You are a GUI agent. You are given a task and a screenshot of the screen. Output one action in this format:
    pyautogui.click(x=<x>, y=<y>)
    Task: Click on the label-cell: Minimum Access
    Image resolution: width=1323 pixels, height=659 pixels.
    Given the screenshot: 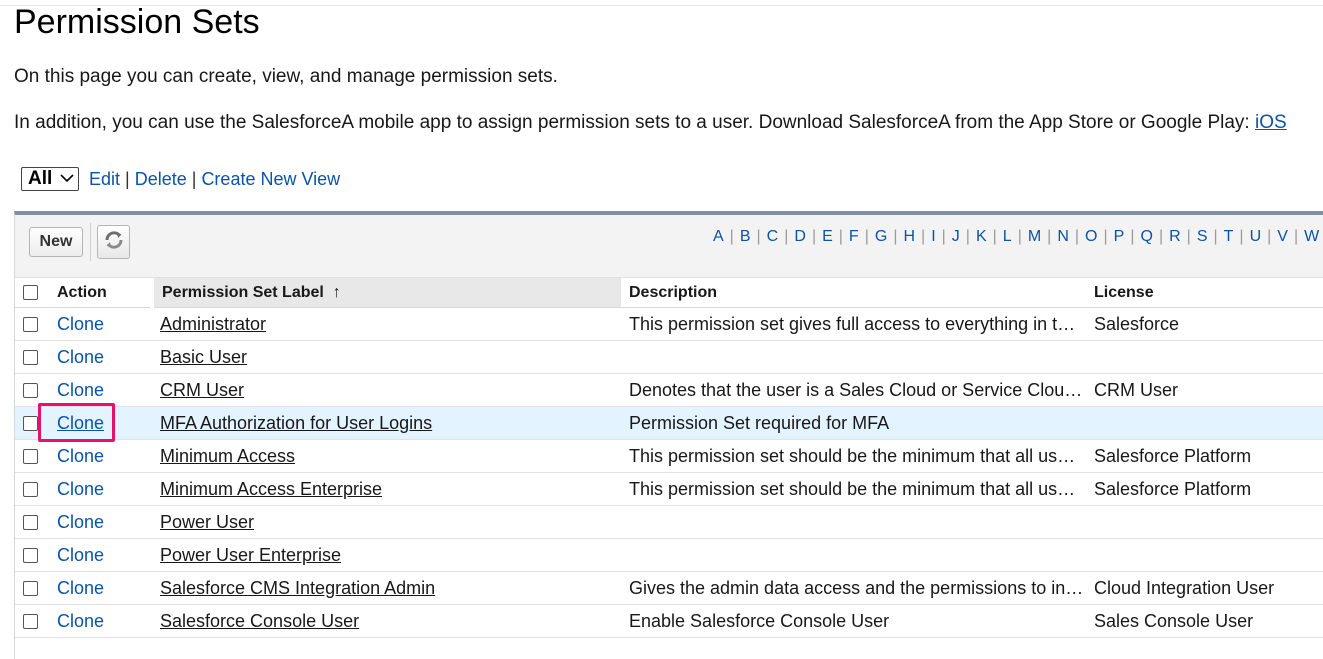 What is the action you would take?
    pyautogui.click(x=386, y=456)
    